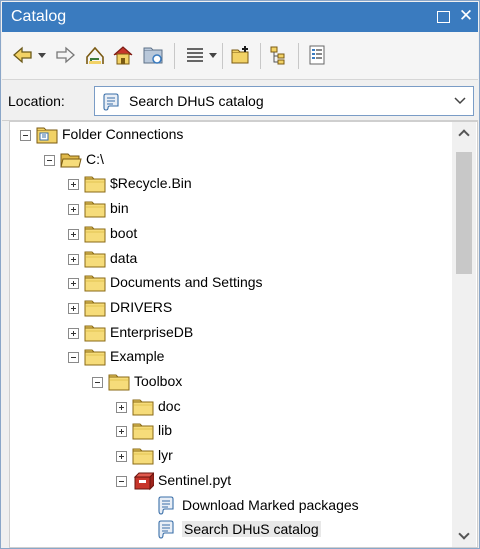 This screenshot has width=480, height=549. What do you see at coordinates (95, 55) in the screenshot?
I see `up-one-level-icon` at bounding box center [95, 55].